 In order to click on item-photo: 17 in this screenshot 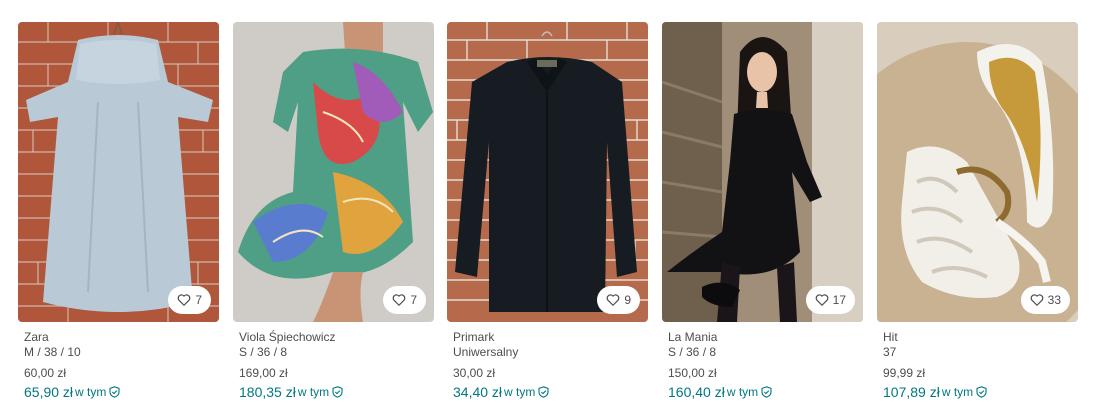, I will do `click(762, 172)`.